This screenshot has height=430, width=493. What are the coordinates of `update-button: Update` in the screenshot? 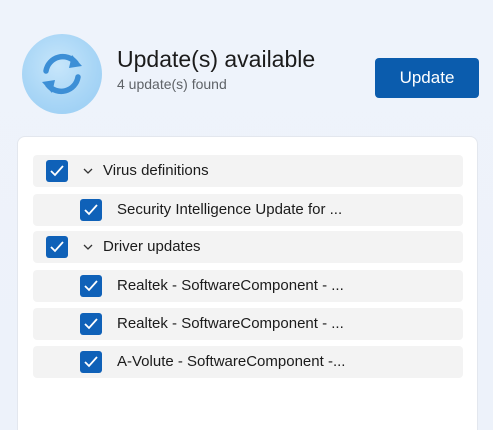 It's located at (427, 78).